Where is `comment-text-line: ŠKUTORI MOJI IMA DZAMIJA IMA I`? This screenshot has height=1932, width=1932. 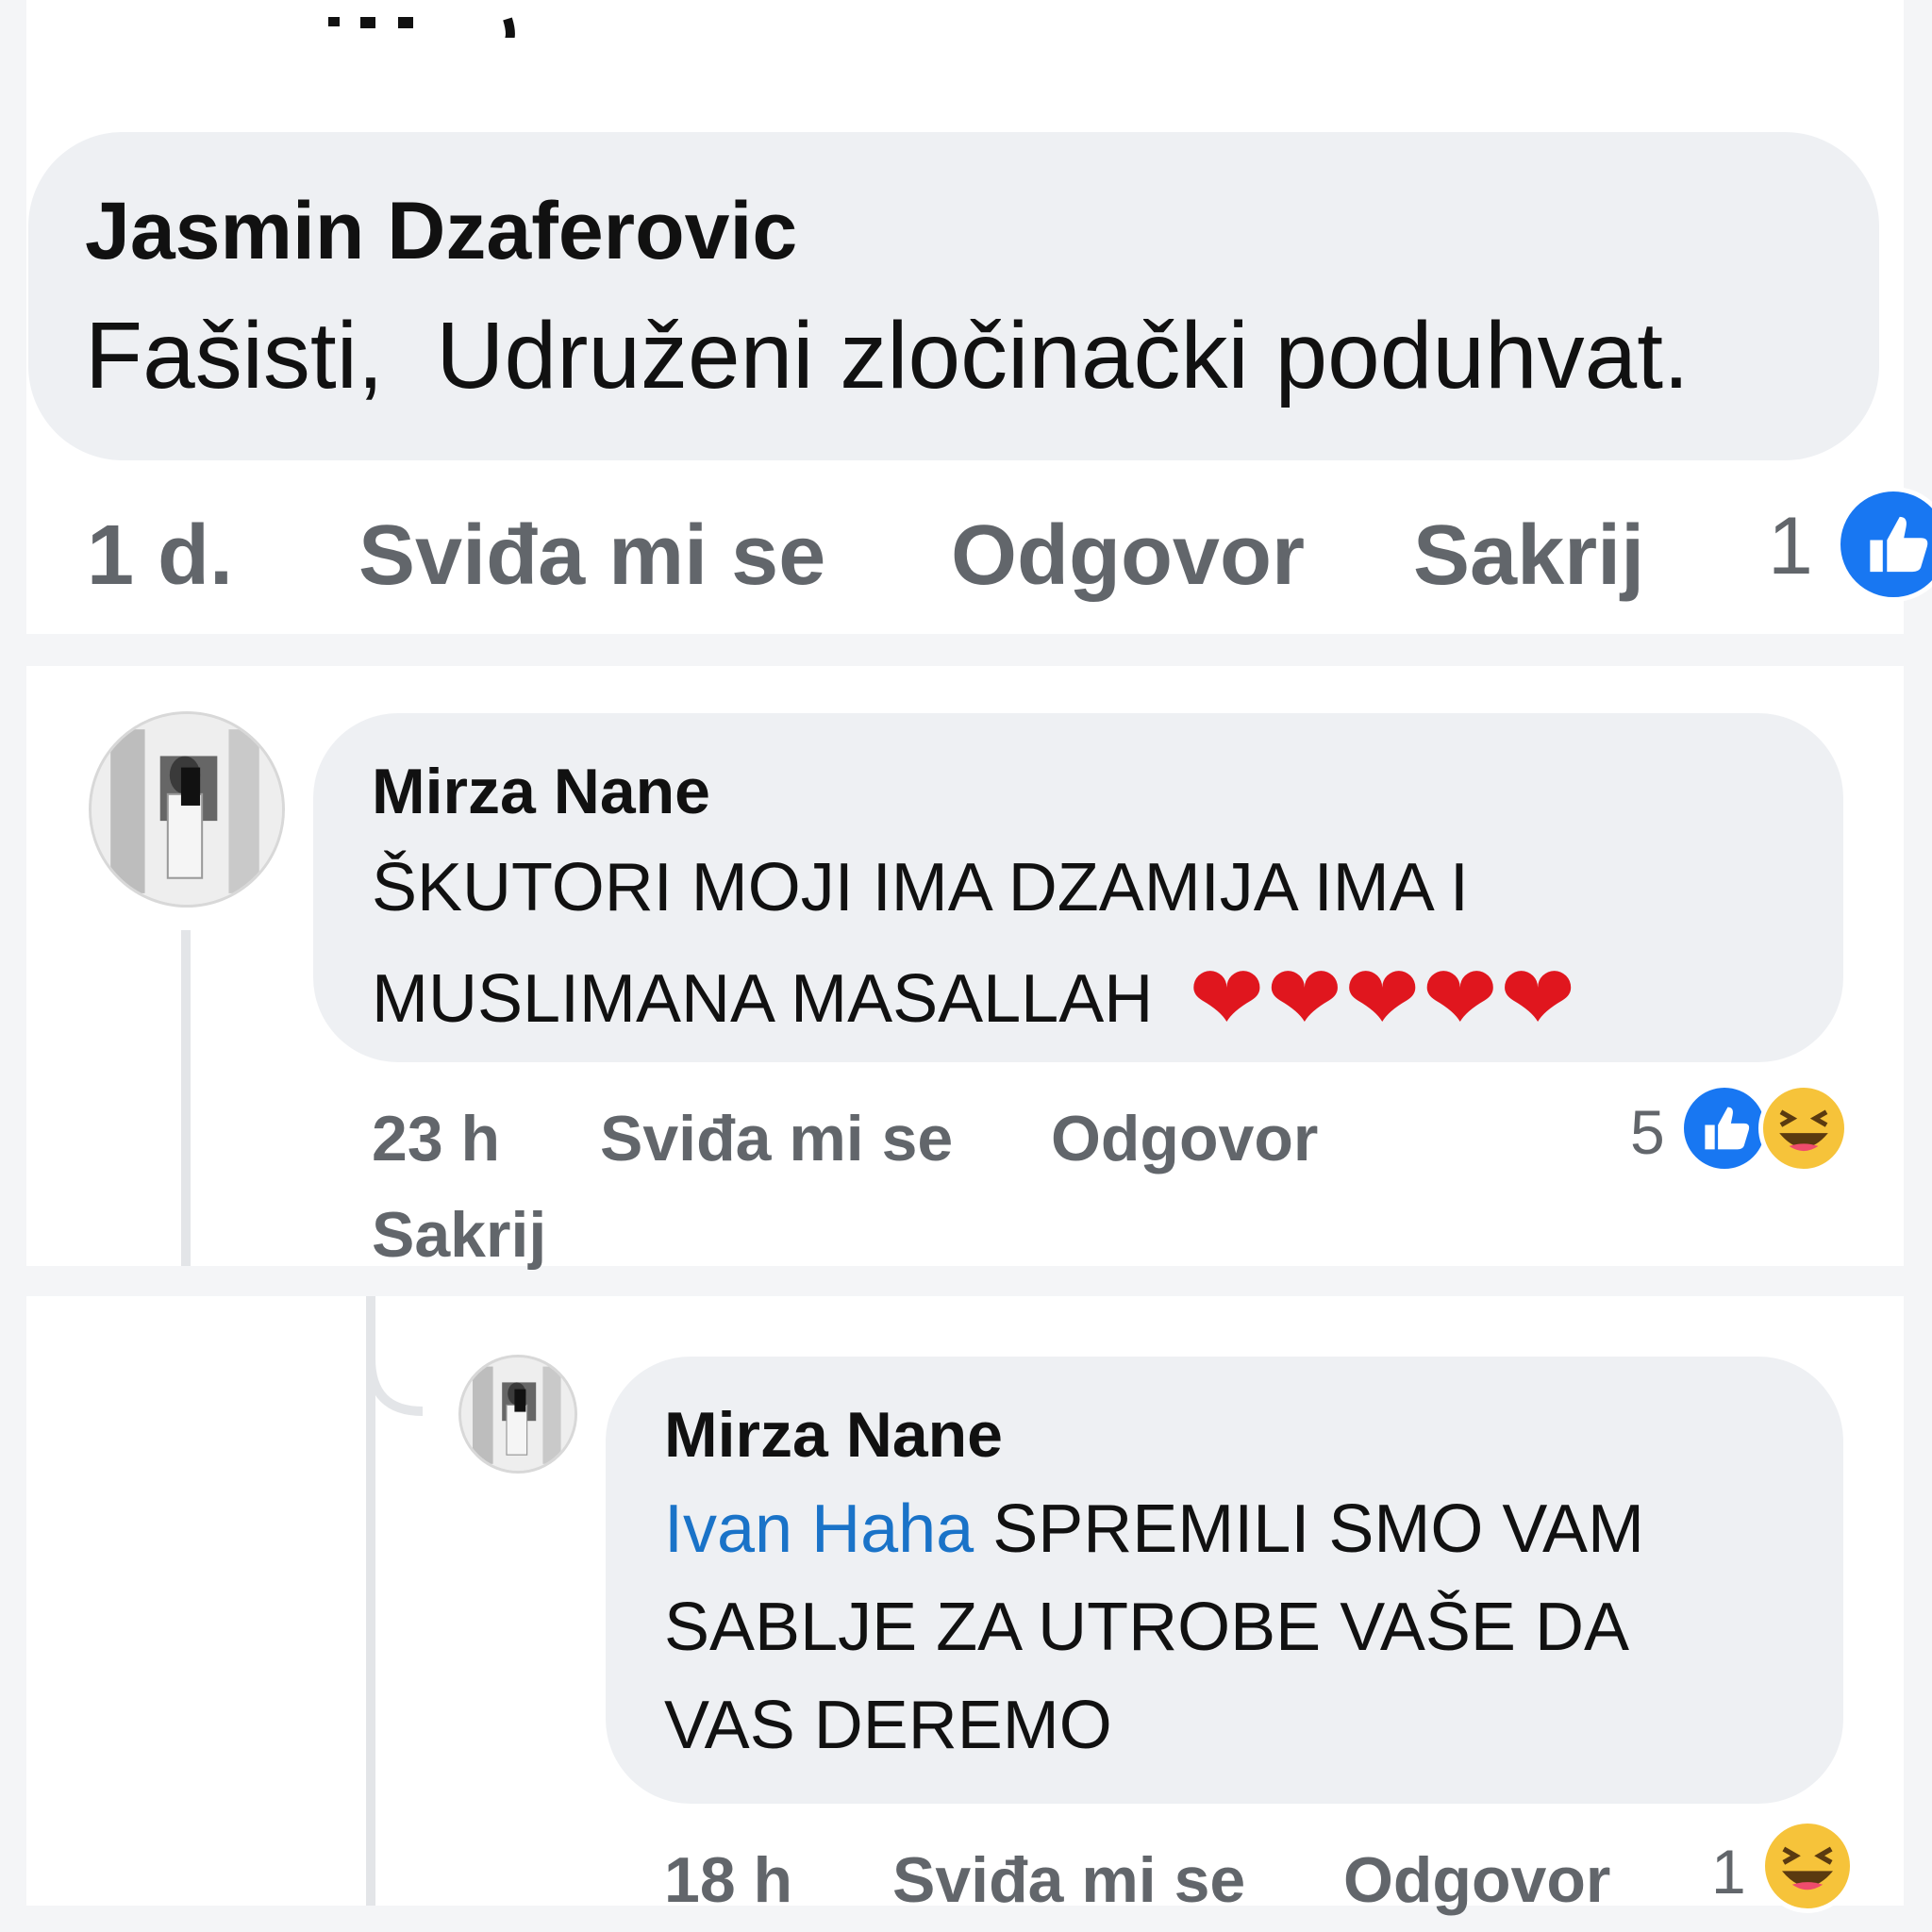
comment-text-line: ŠKUTORI MOJI IMA DZAMIJA IMA I is located at coordinates (921, 888).